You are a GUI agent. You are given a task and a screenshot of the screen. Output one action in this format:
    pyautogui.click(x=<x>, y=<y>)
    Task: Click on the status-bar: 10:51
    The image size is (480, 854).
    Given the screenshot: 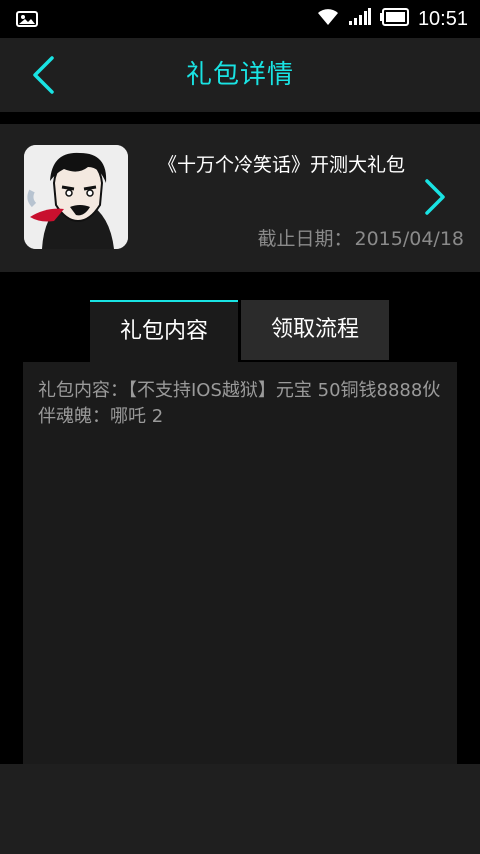 What is the action you would take?
    pyautogui.click(x=240, y=19)
    